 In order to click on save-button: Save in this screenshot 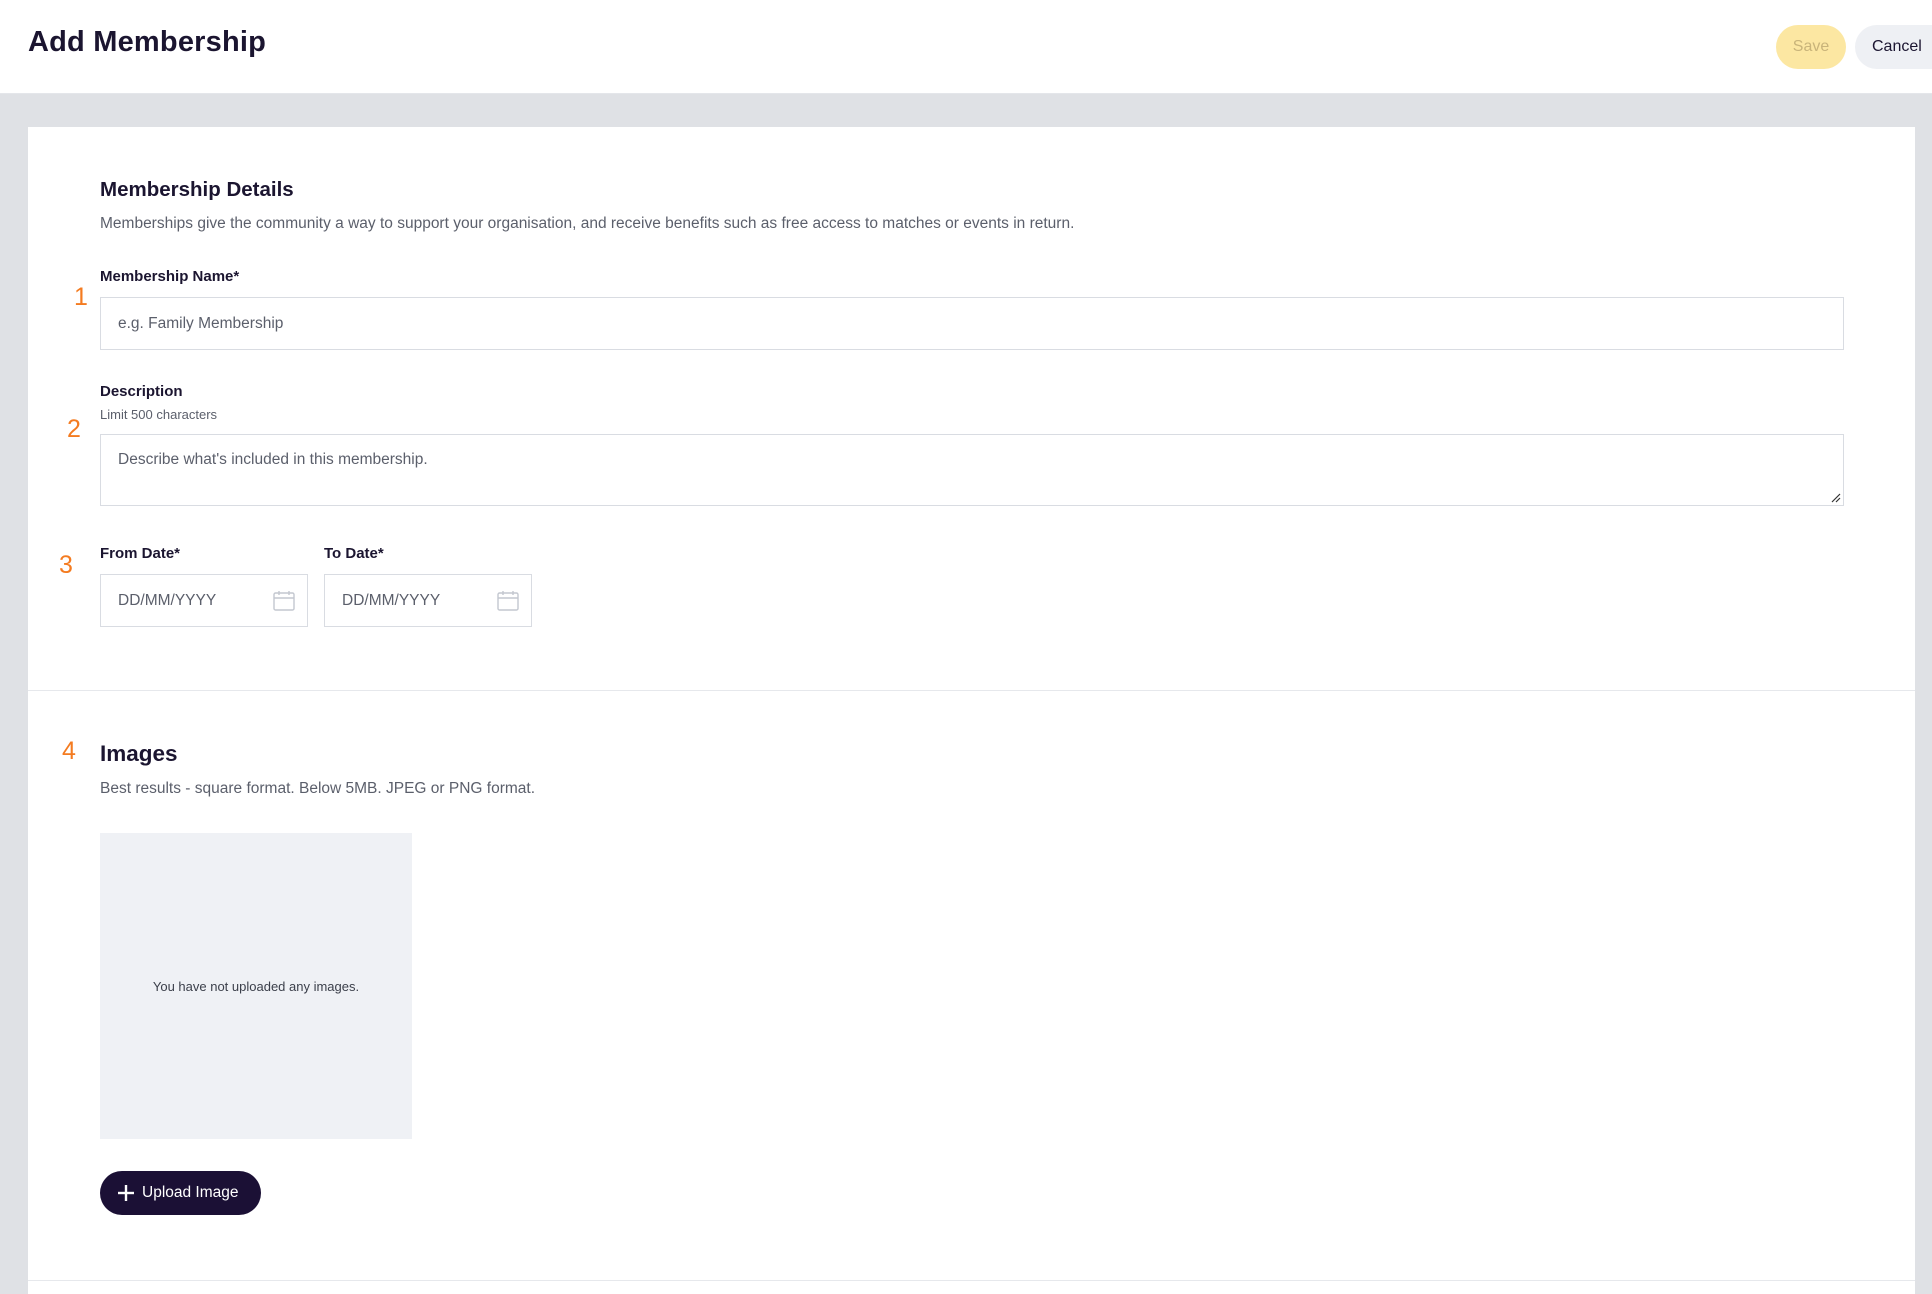, I will do `click(1811, 47)`.